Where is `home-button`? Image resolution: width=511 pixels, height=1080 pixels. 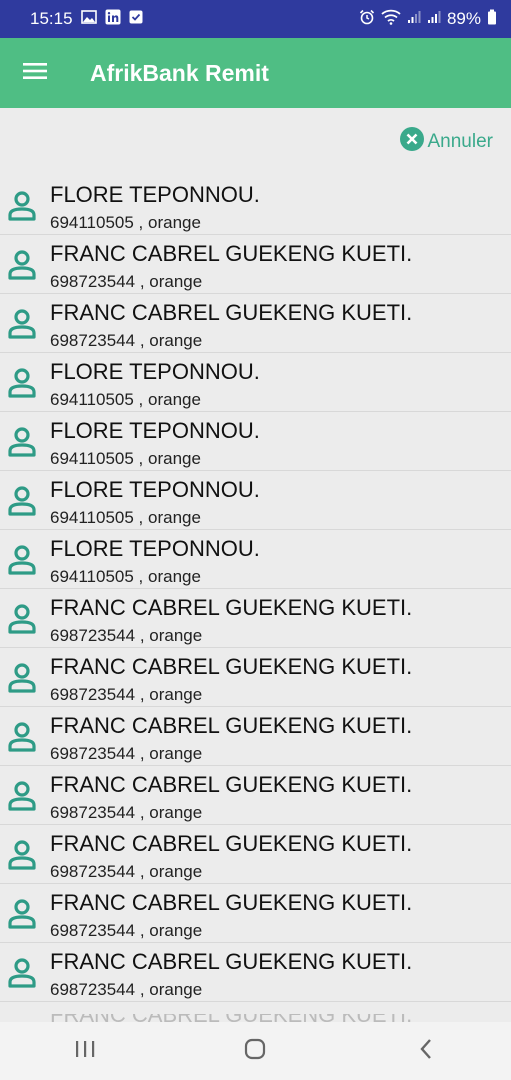
home-button is located at coordinates (255, 1051).